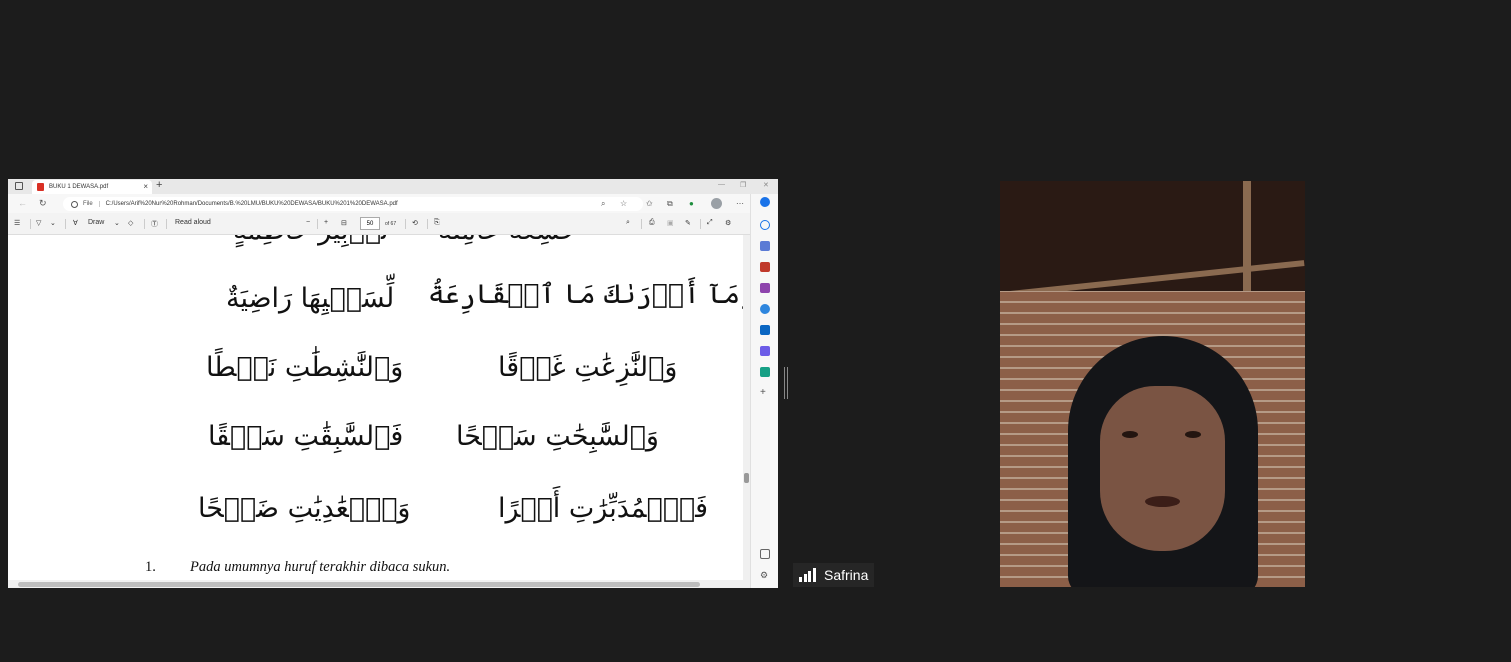 The width and height of the screenshot is (1511, 662). I want to click on signal-strength-icon, so click(808, 575).